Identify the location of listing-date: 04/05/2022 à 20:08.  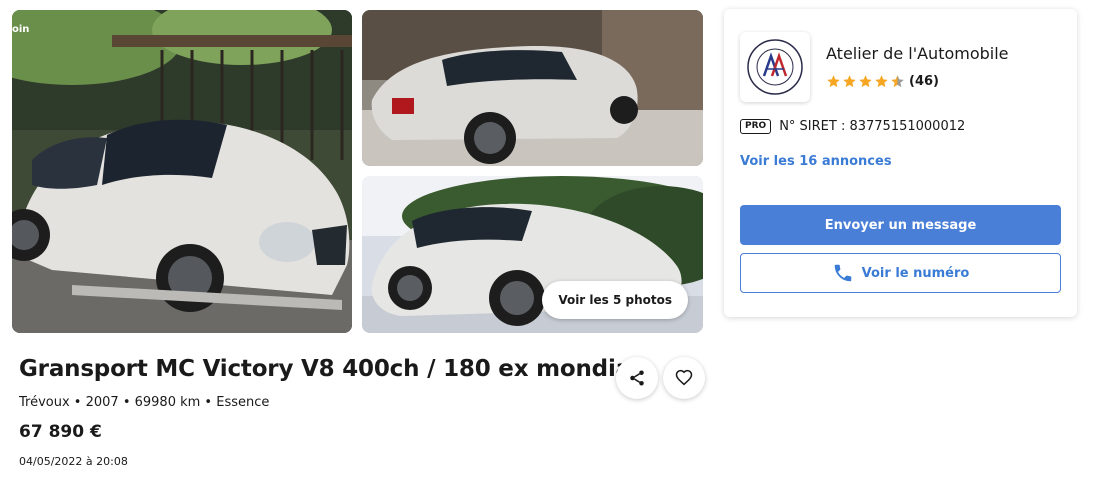
(73, 461).